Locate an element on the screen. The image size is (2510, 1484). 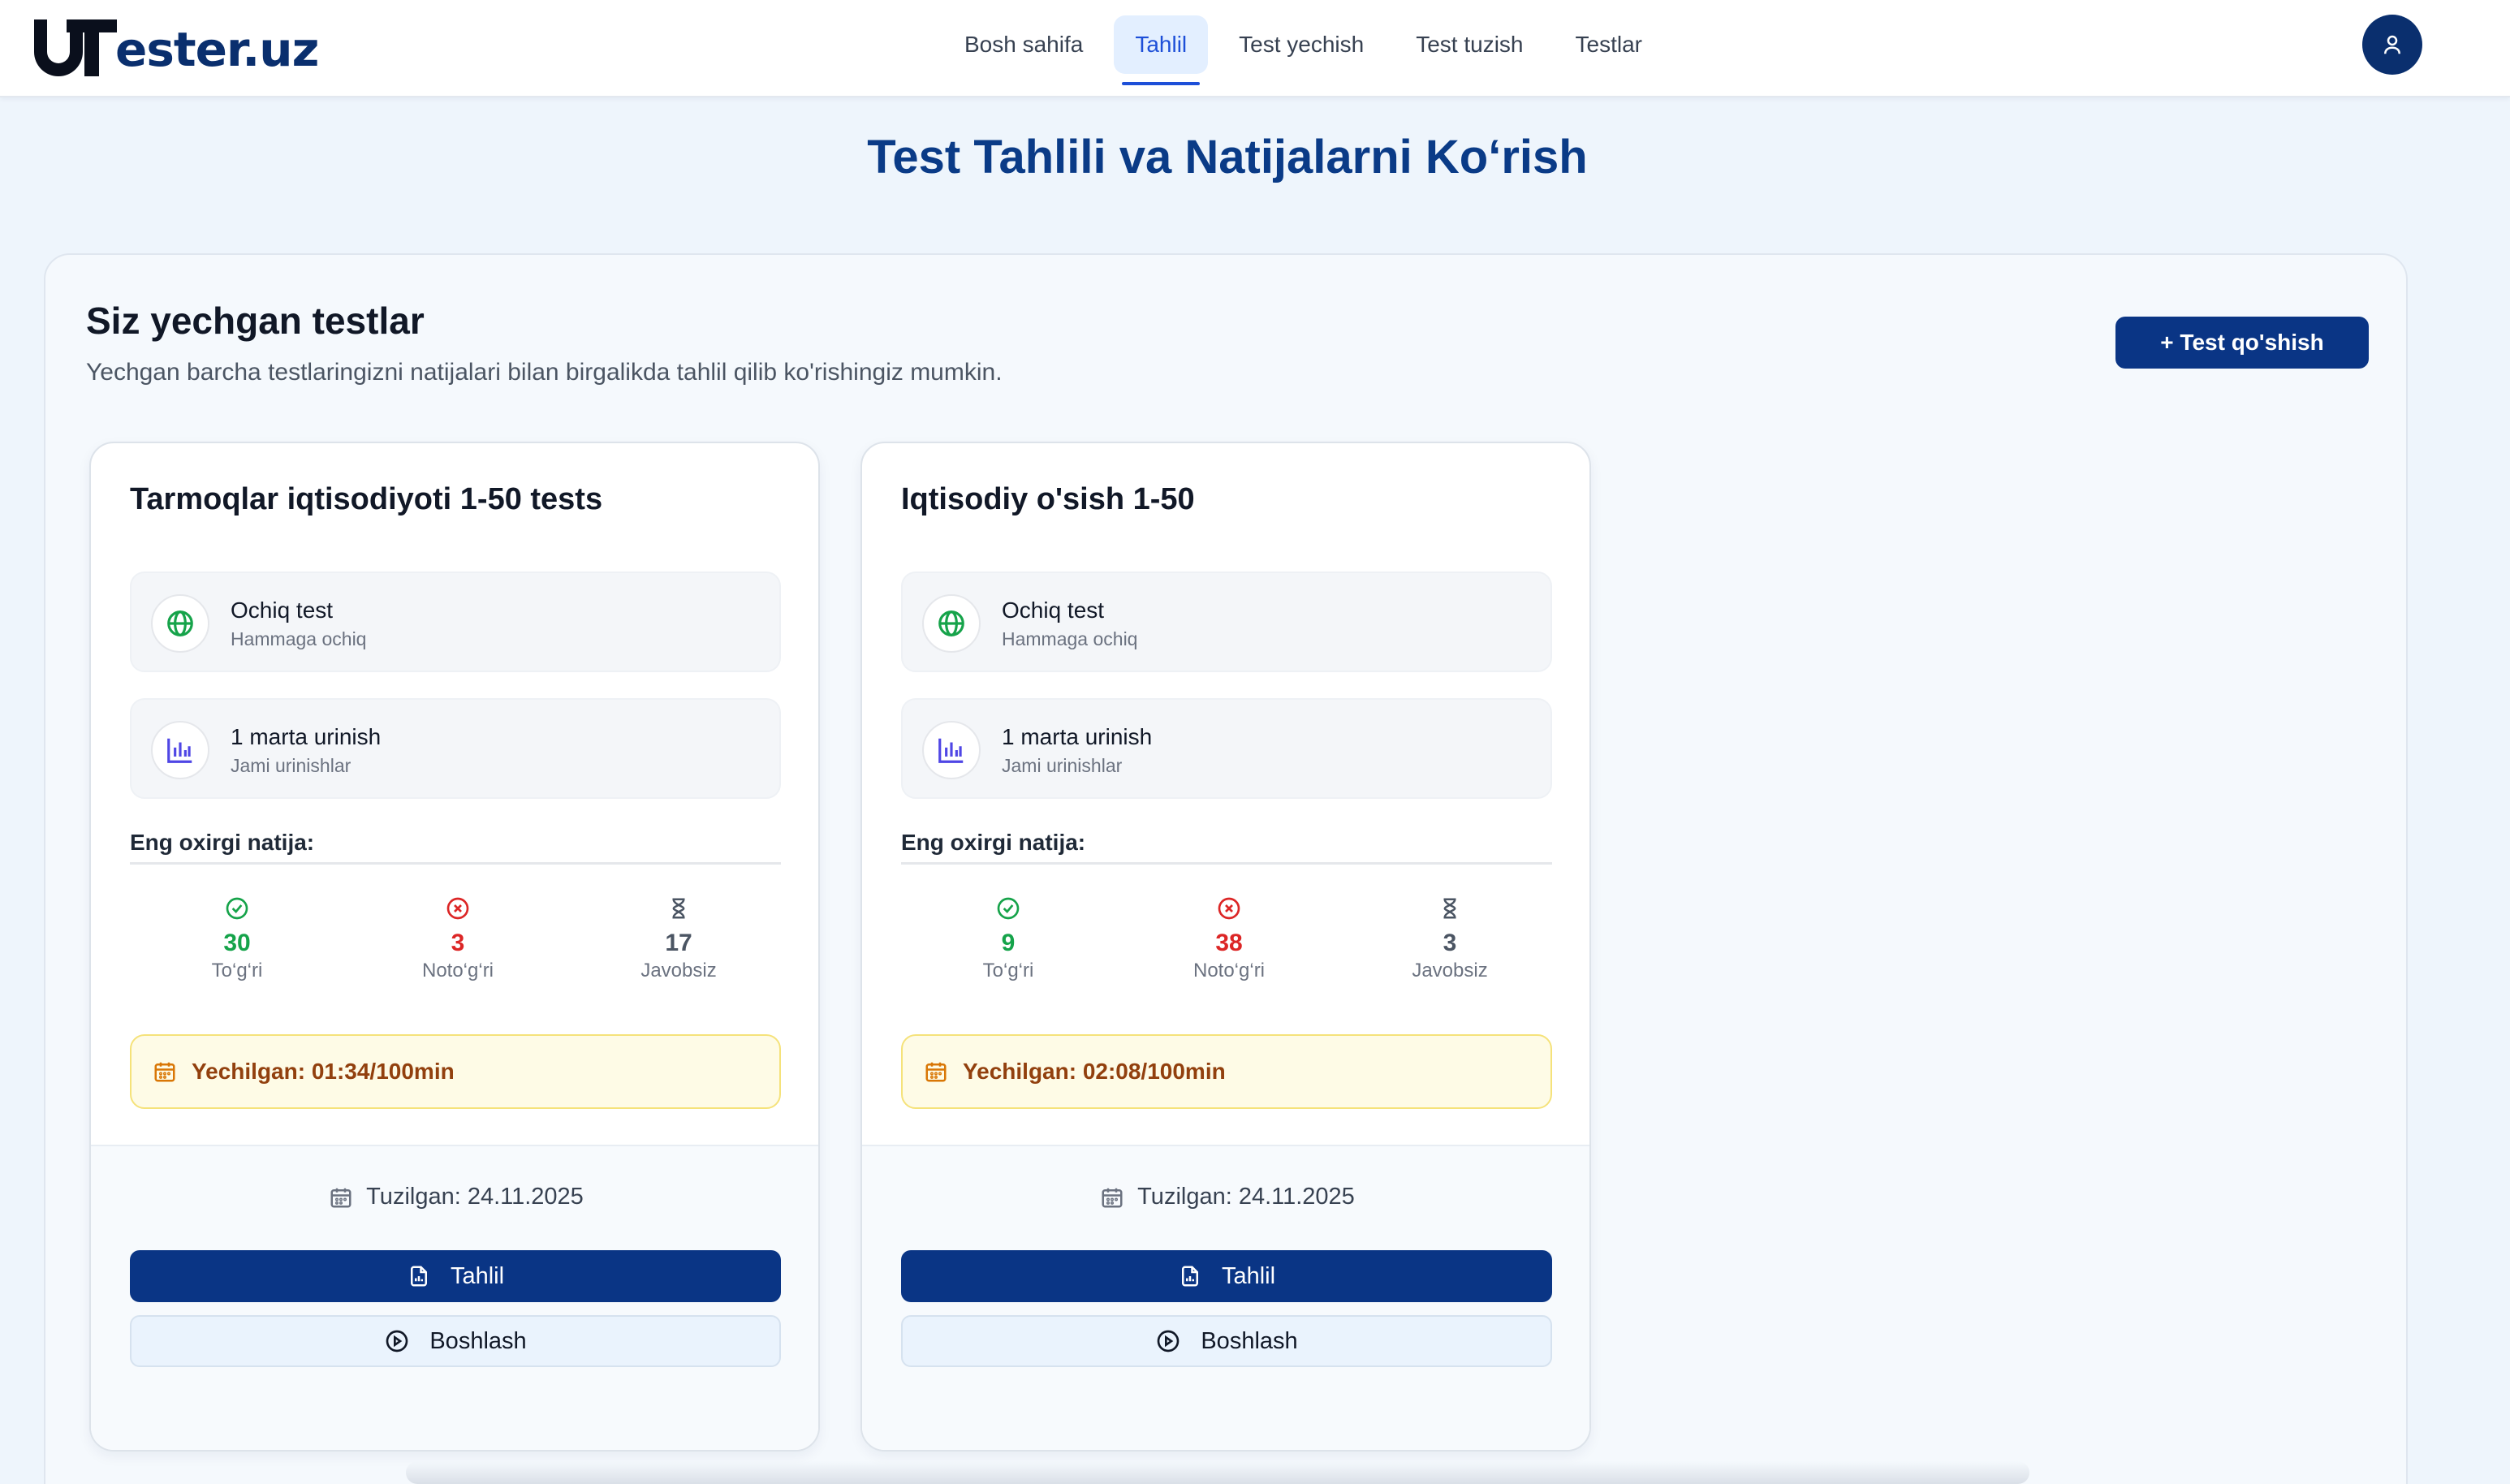
site-logo: ester.uz is located at coordinates (175, 46).